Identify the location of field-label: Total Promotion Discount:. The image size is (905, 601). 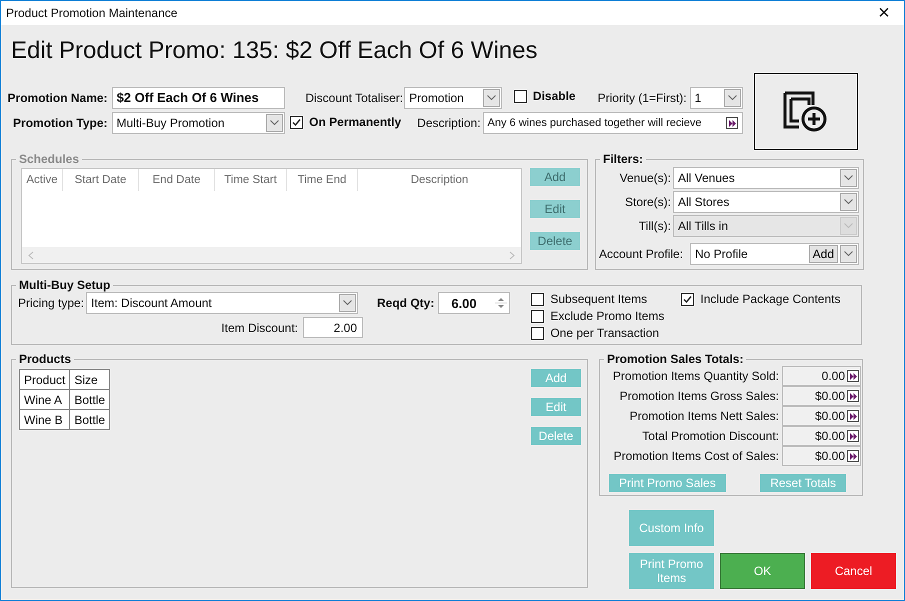
(710, 436).